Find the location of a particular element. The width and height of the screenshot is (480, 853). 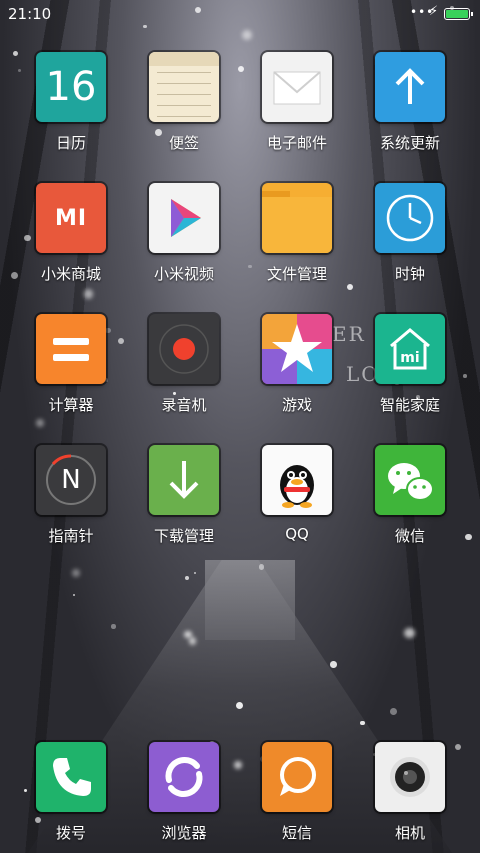

page-indicator is located at coordinates (239, 705).